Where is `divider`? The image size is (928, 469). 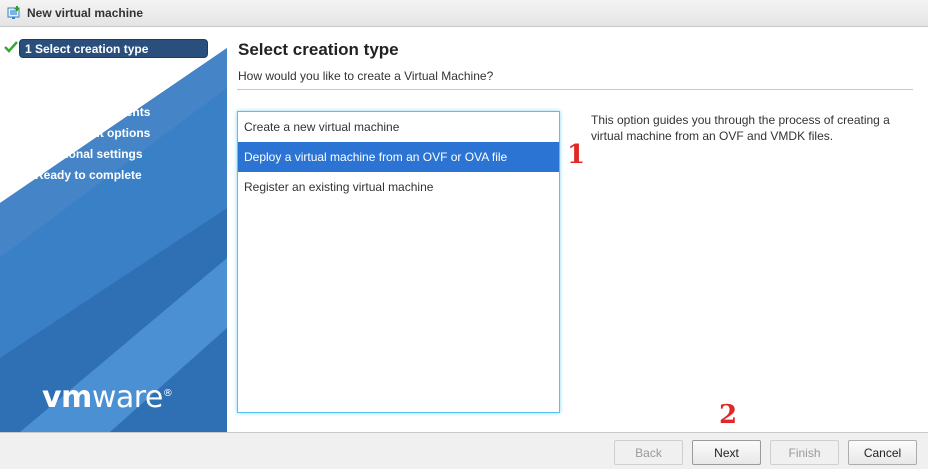 divider is located at coordinates (575, 89).